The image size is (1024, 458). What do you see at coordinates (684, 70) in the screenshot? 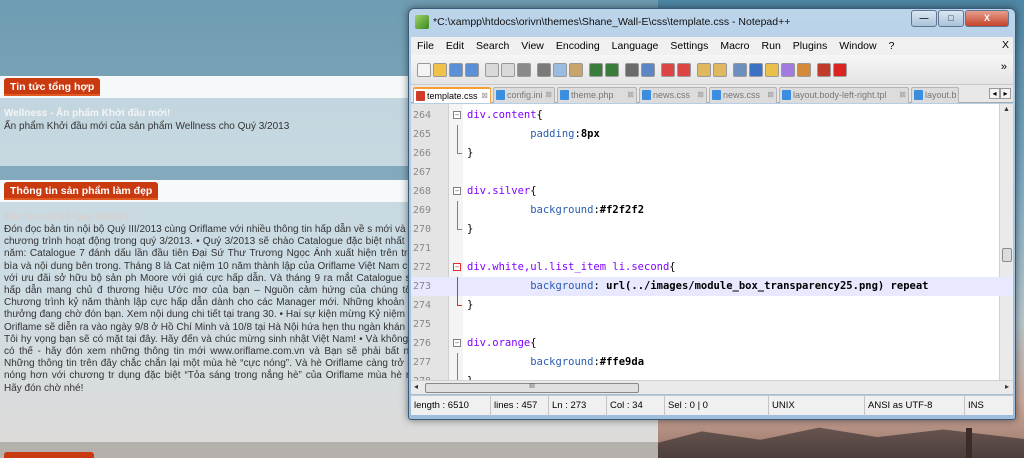
I see `zoom-out-icon` at bounding box center [684, 70].